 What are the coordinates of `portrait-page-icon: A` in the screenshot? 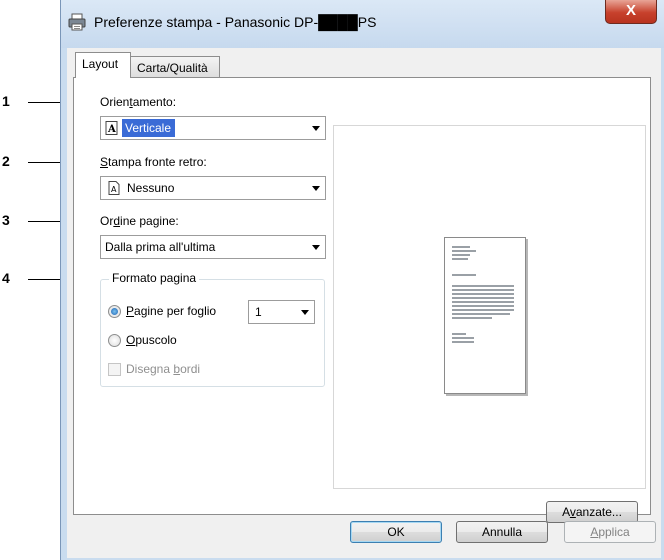 It's located at (111, 128).